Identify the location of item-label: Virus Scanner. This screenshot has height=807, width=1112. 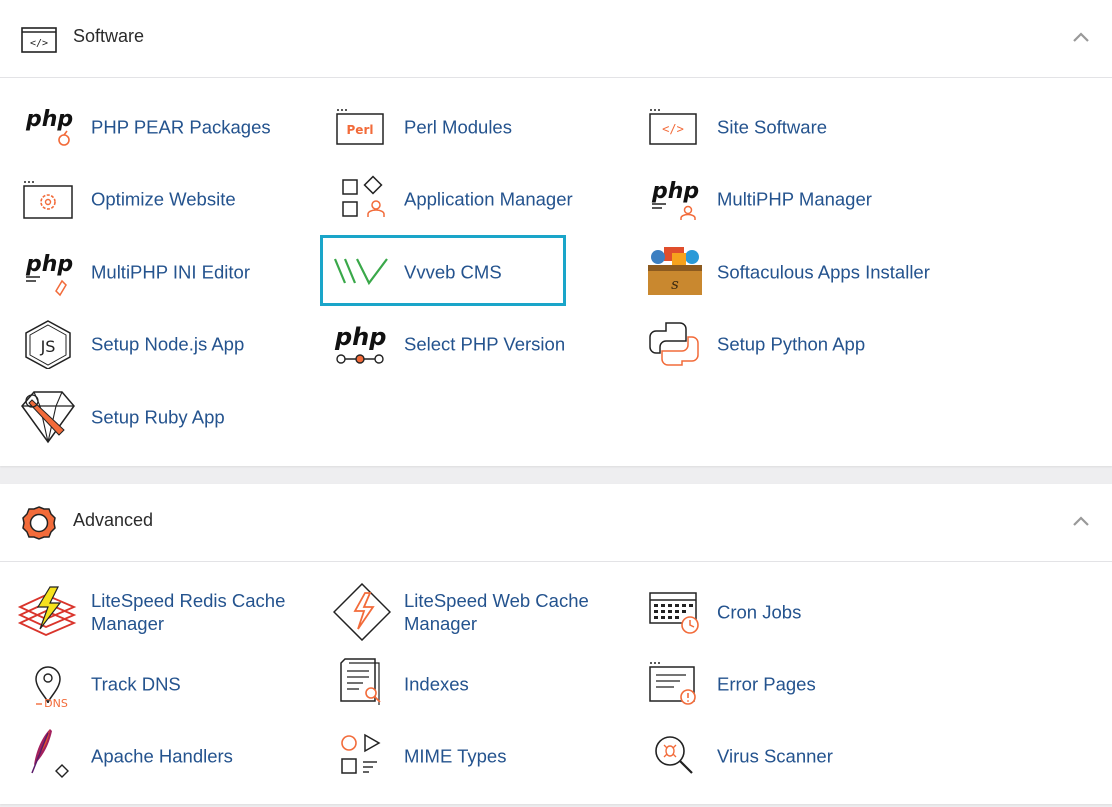
(775, 756).